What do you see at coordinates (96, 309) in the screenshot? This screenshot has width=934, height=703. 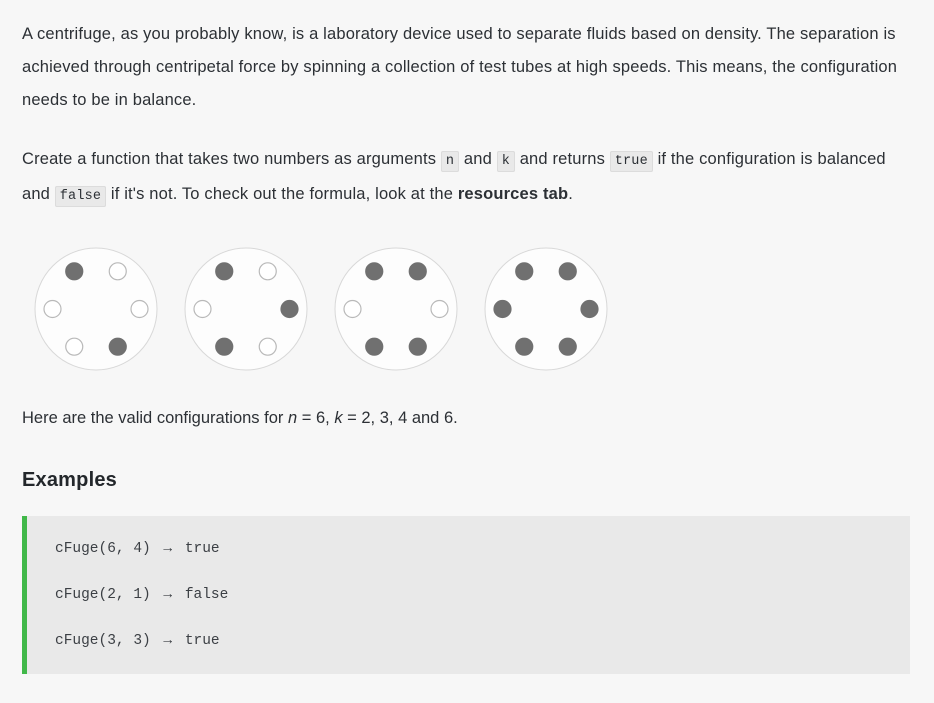 I see `centrifuge-diagram-k=2` at bounding box center [96, 309].